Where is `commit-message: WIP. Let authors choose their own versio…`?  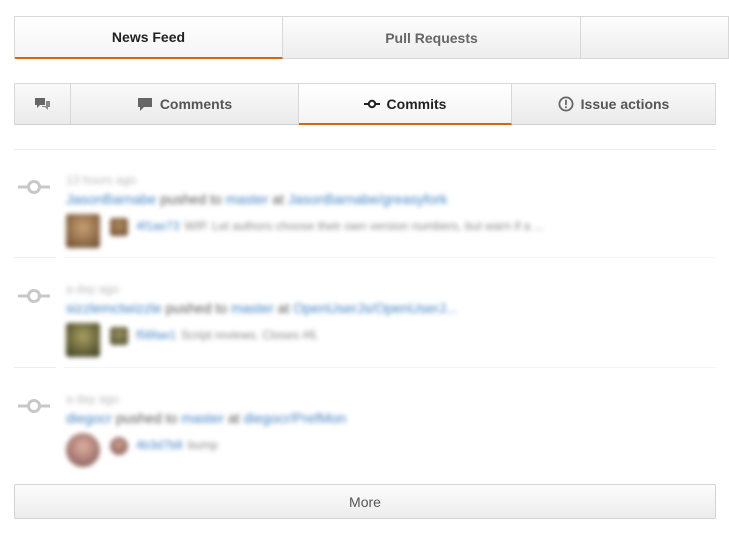
commit-message: WIP. Let authors choose their own versio… is located at coordinates (364, 226).